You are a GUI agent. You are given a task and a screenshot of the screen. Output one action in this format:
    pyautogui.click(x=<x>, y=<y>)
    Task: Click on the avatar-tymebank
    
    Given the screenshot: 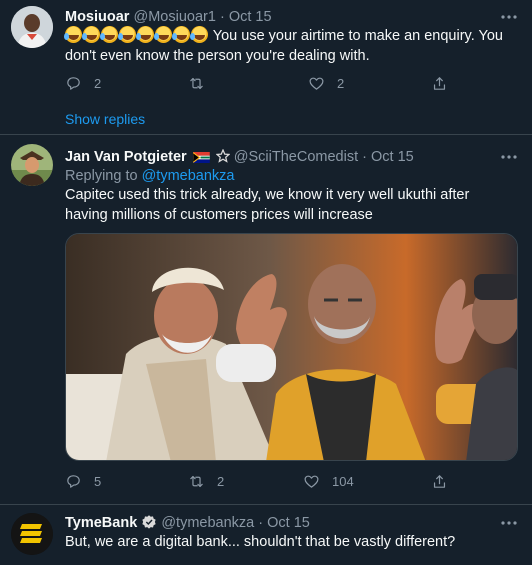 What is the action you would take?
    pyautogui.click(x=32, y=534)
    